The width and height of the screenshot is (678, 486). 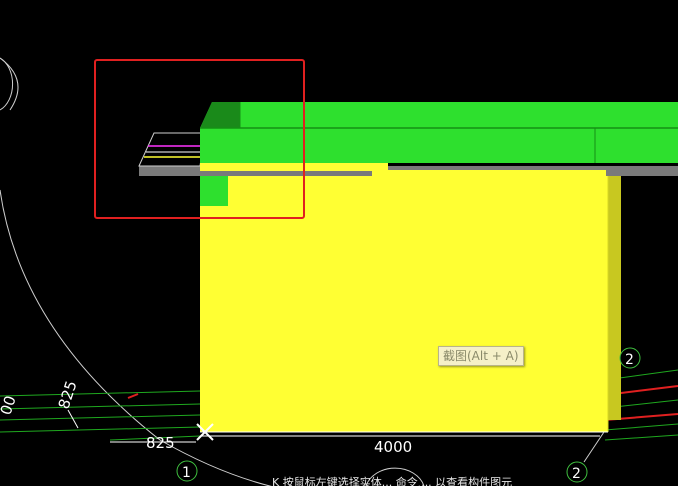 I want to click on axis-marker-1: 1, so click(x=187, y=471).